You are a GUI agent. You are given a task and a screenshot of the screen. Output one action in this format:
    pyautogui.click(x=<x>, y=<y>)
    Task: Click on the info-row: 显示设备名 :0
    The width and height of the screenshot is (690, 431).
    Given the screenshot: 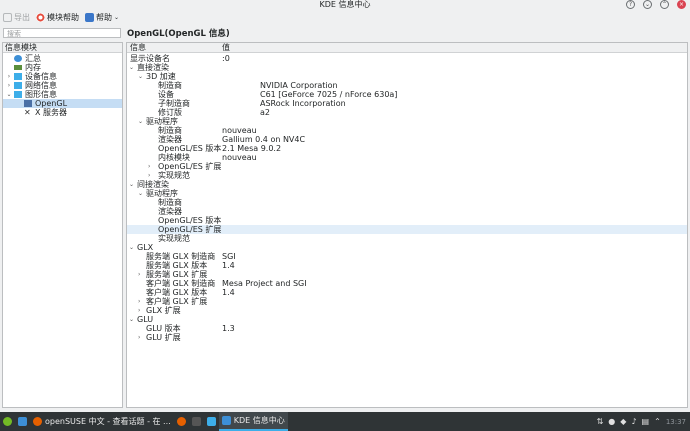 What is the action you would take?
    pyautogui.click(x=407, y=58)
    